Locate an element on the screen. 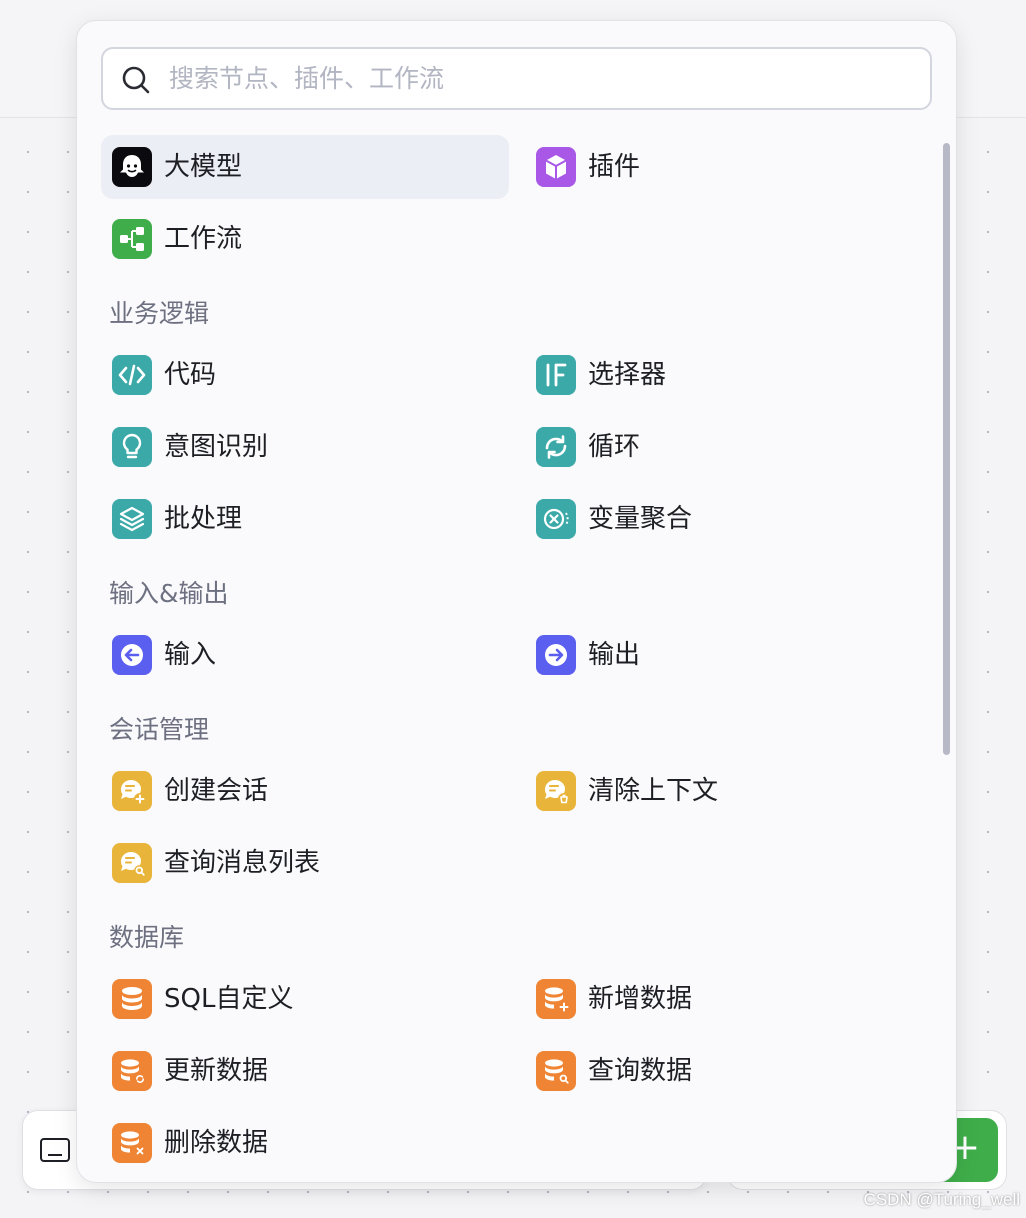 This screenshot has width=1026, height=1218. clear-context-icon is located at coordinates (556, 791).